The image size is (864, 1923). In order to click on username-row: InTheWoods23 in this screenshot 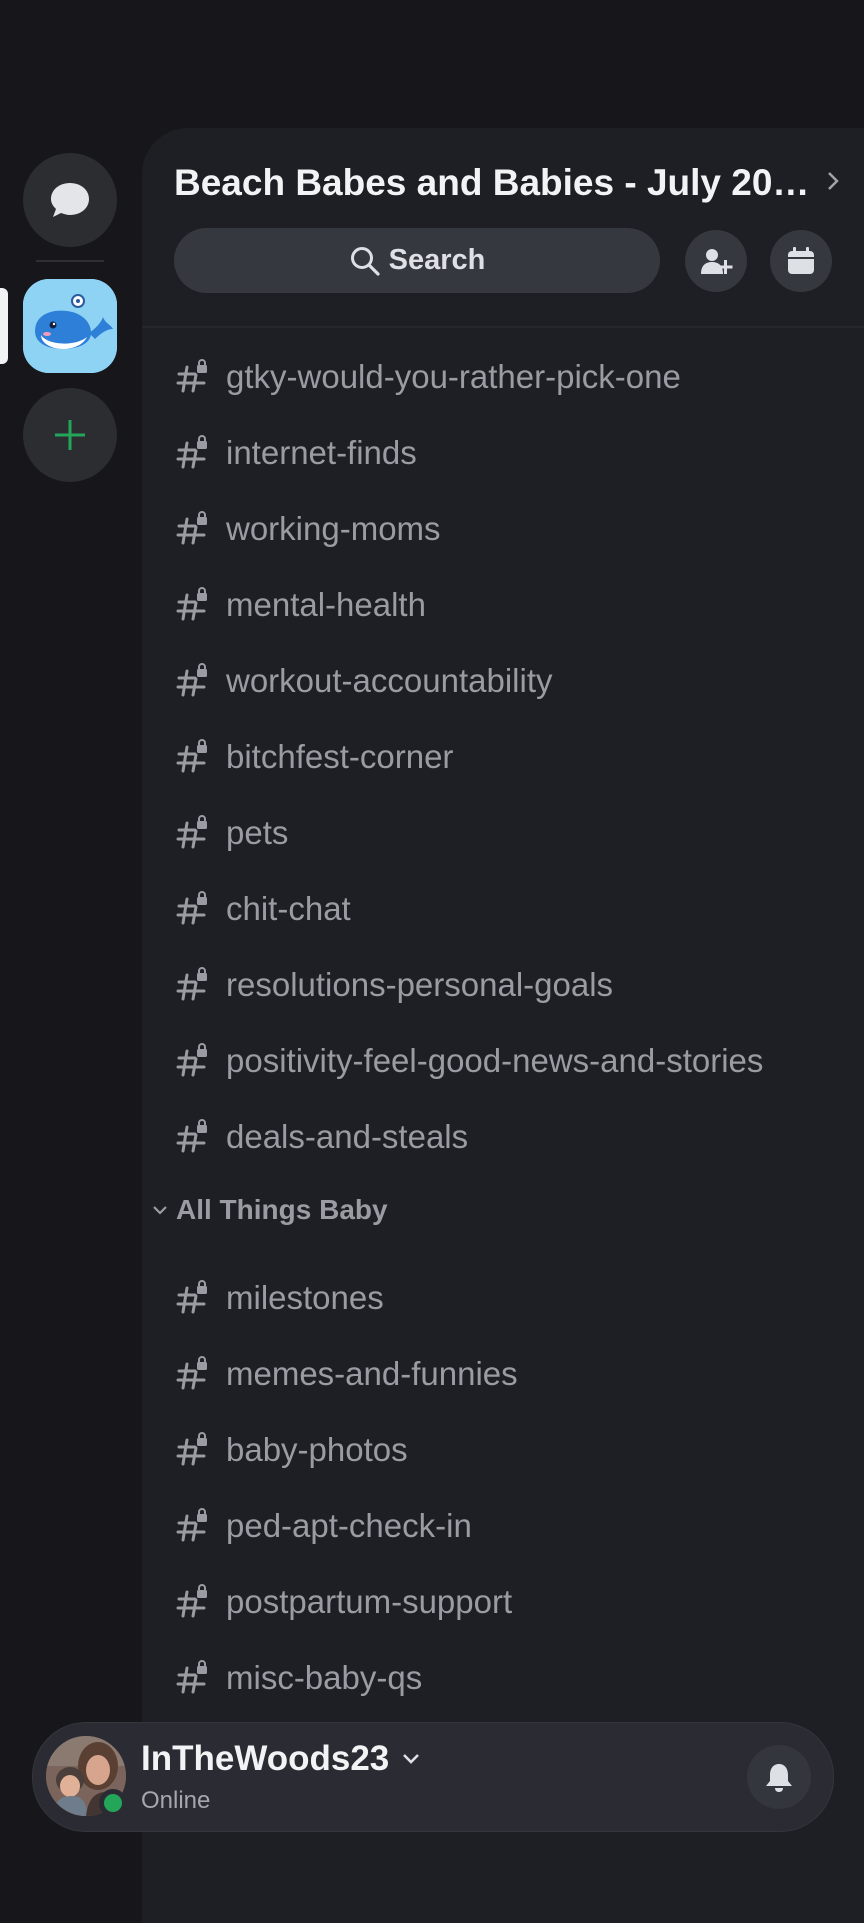, I will do `click(281, 1759)`.